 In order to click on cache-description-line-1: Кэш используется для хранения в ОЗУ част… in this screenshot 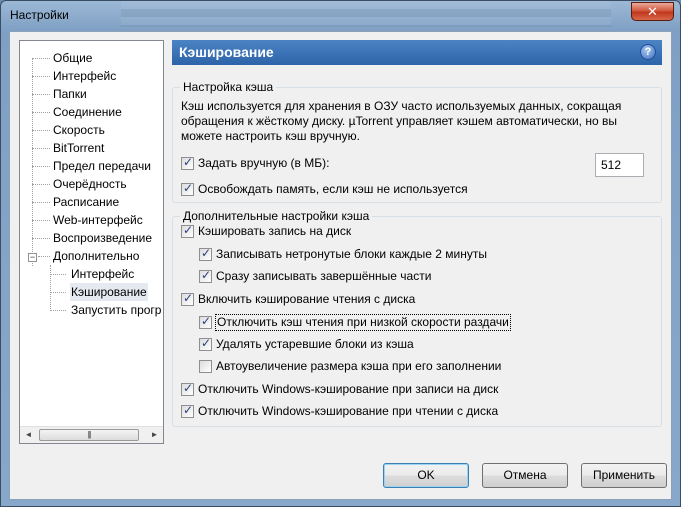, I will do `click(401, 106)`.